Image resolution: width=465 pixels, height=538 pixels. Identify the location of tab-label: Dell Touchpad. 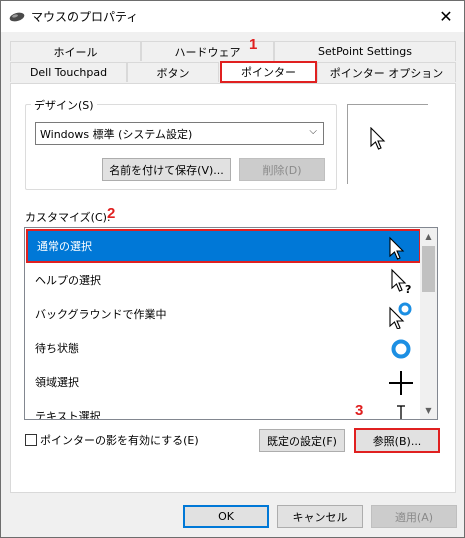
(68, 72).